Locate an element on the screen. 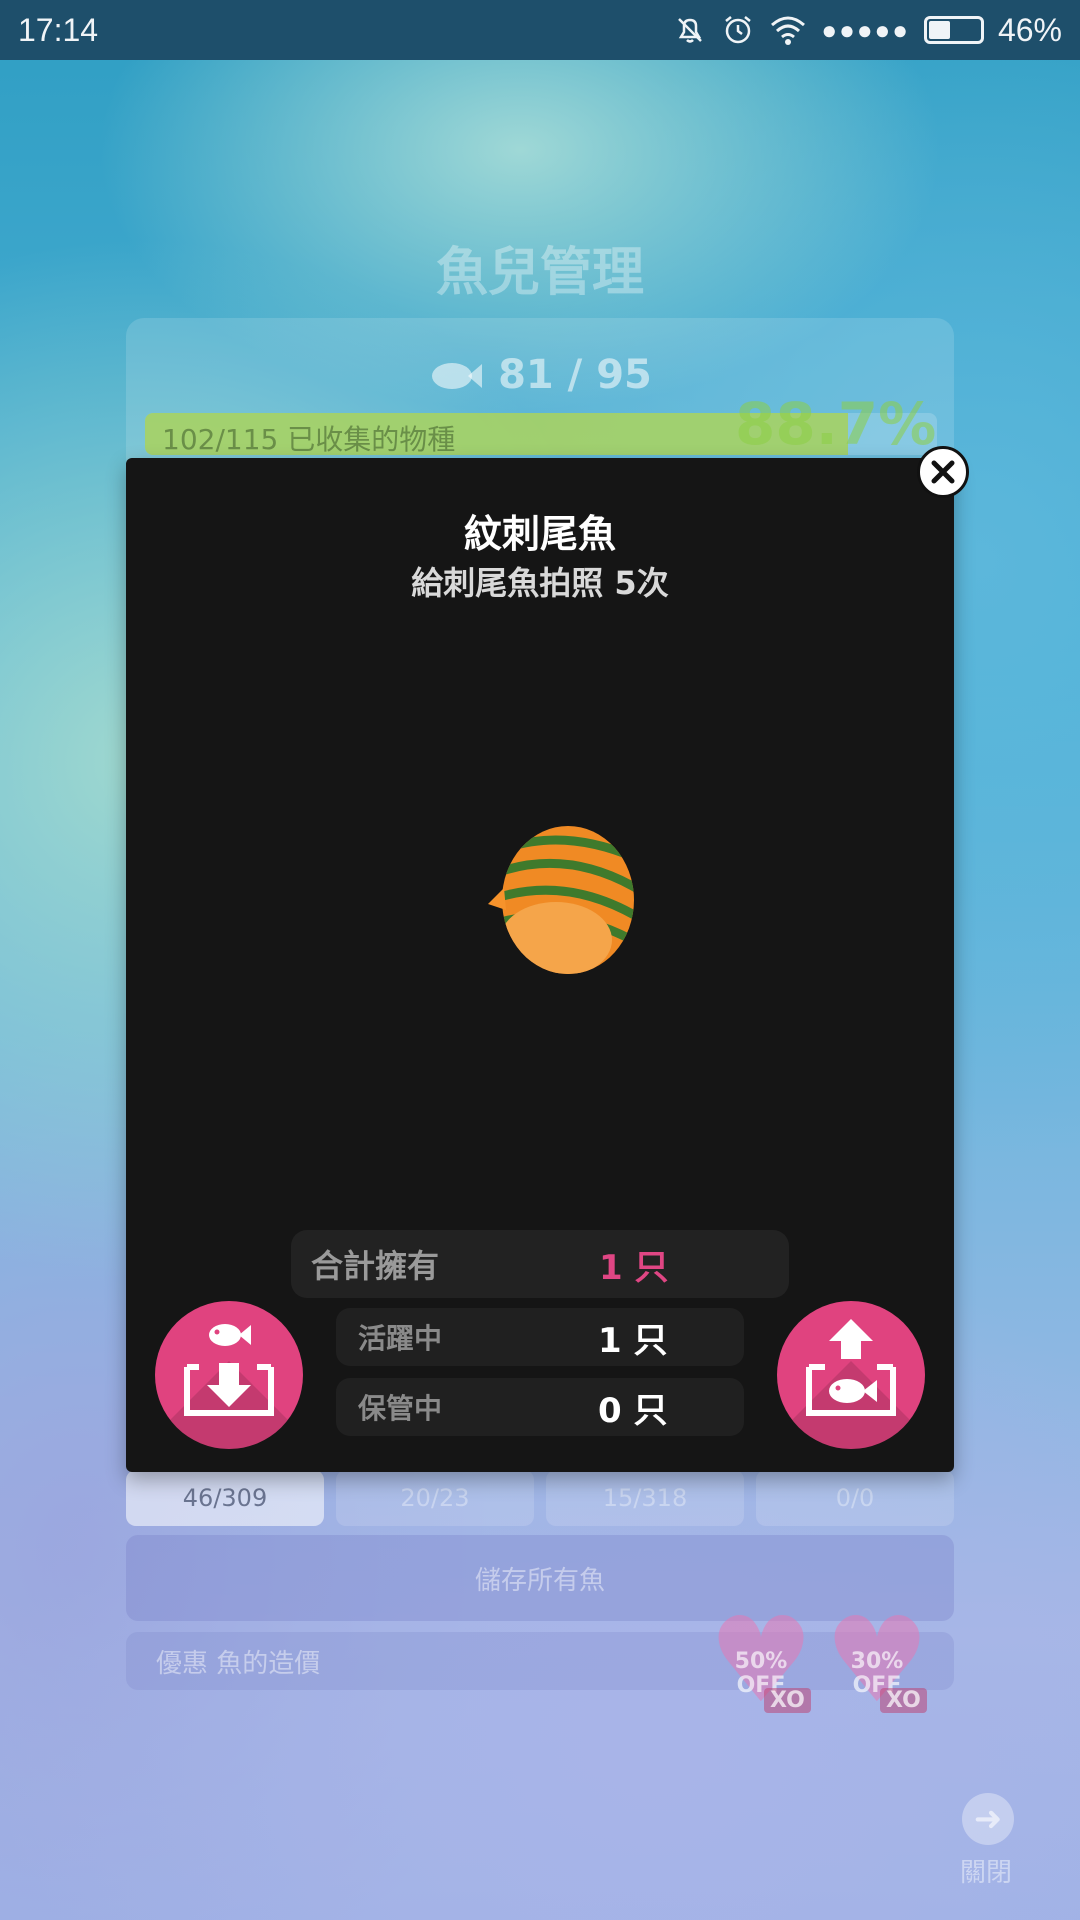 The height and width of the screenshot is (1920, 1080). fish-image is located at coordinates (561, 900).